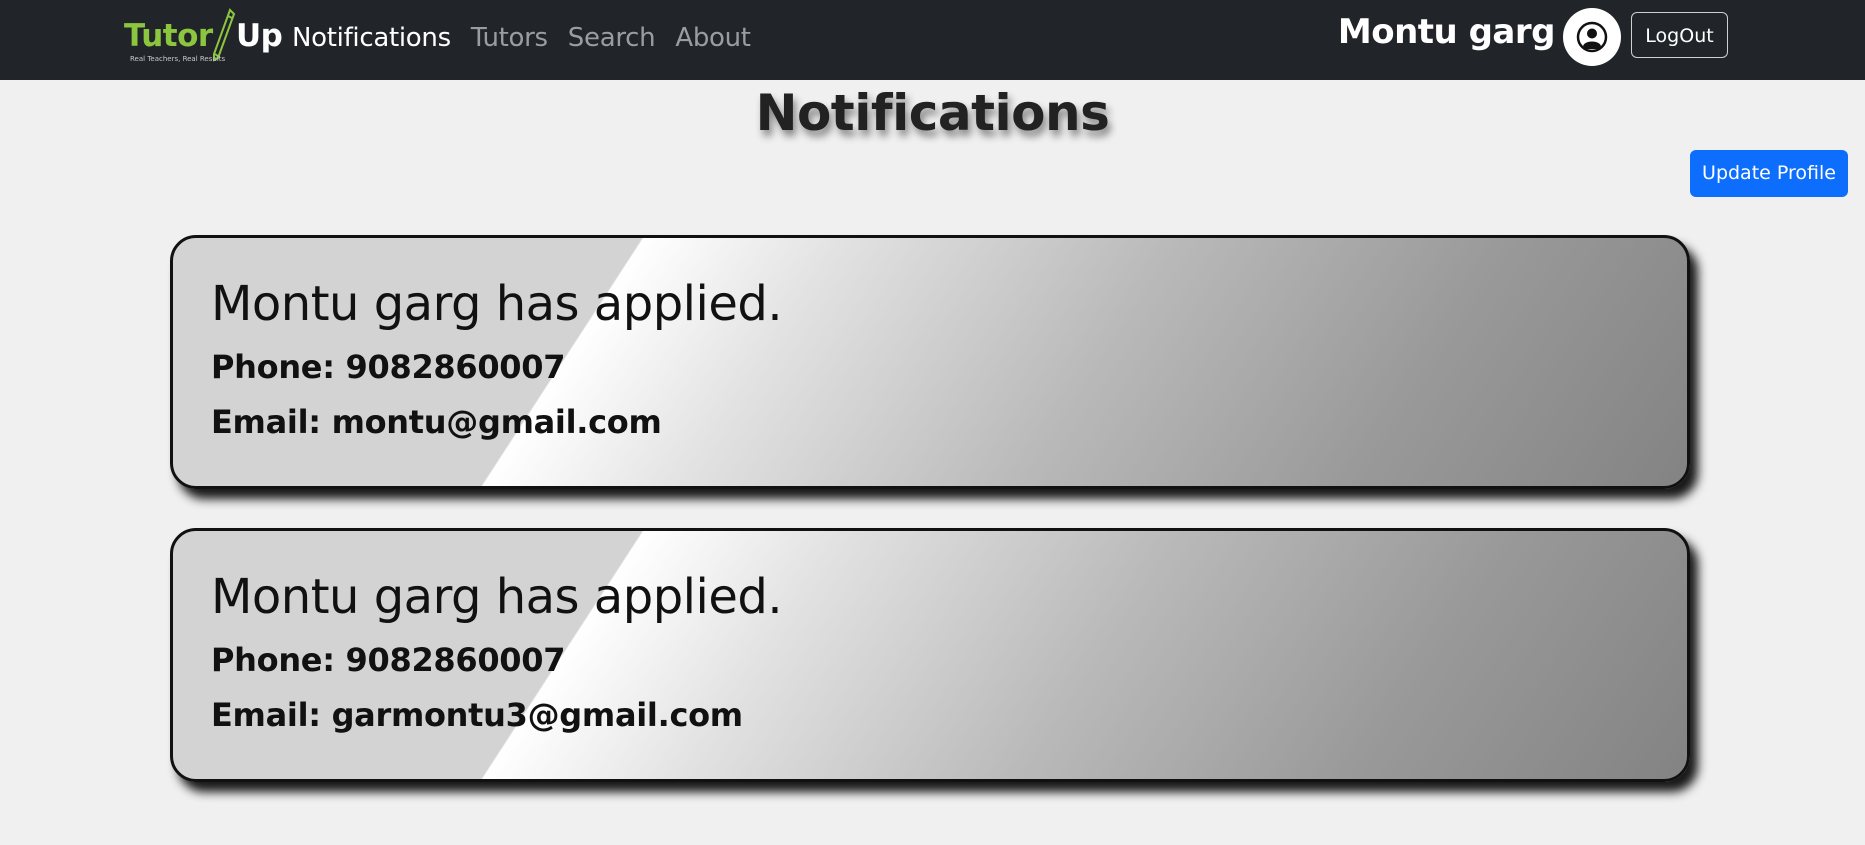 The image size is (1865, 845). Describe the element at coordinates (713, 38) in the screenshot. I see `nav-link-about: About` at that location.